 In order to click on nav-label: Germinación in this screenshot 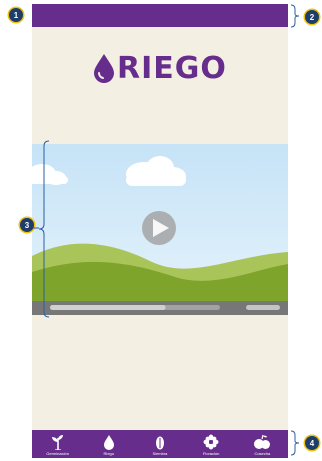, I will do `click(57, 453)`.